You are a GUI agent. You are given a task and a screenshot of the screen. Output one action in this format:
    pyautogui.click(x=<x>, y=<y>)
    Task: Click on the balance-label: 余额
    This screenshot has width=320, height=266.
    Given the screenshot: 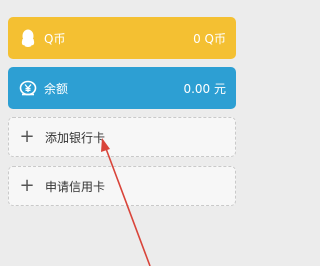 What is the action you would take?
    pyautogui.click(x=56, y=88)
    